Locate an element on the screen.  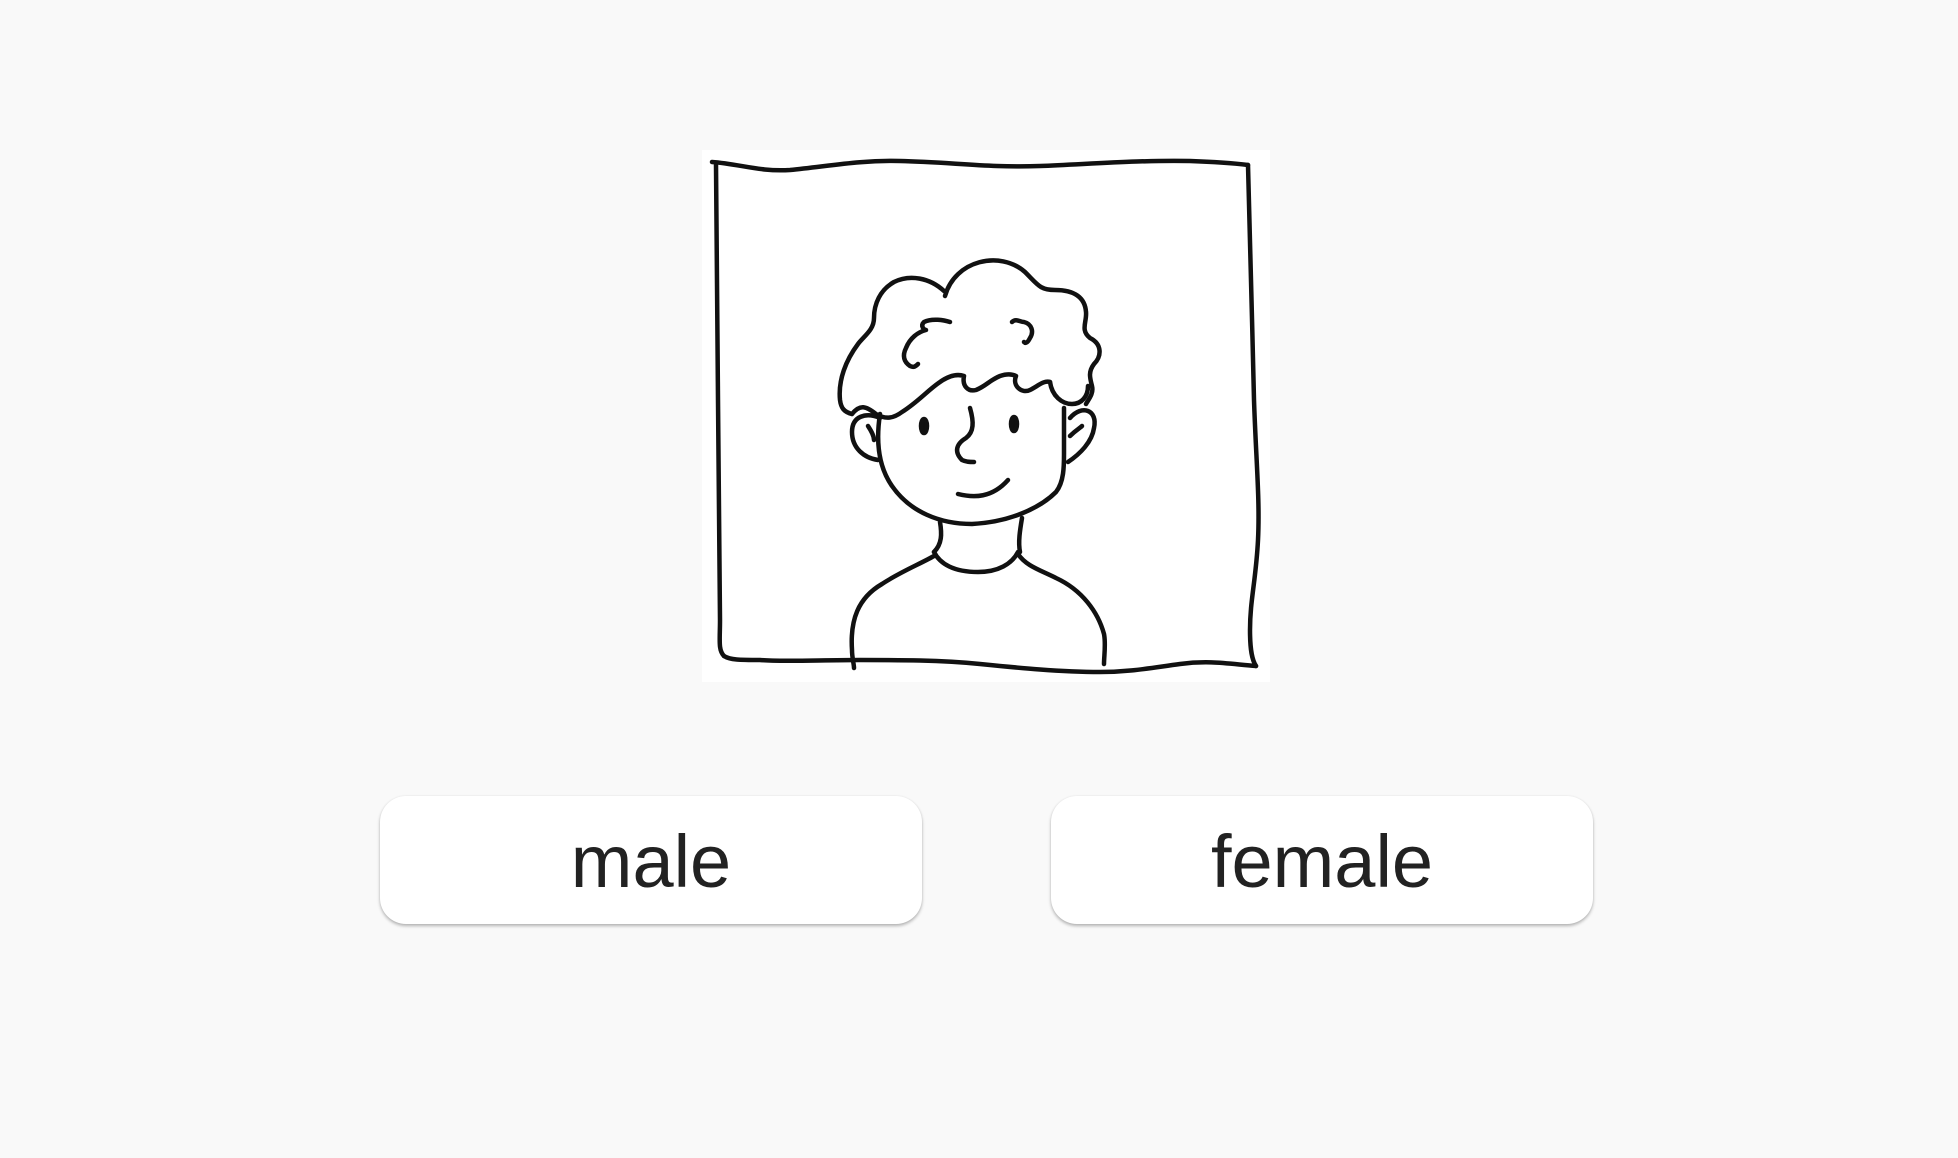
male-option-button: male is located at coordinates (651, 860).